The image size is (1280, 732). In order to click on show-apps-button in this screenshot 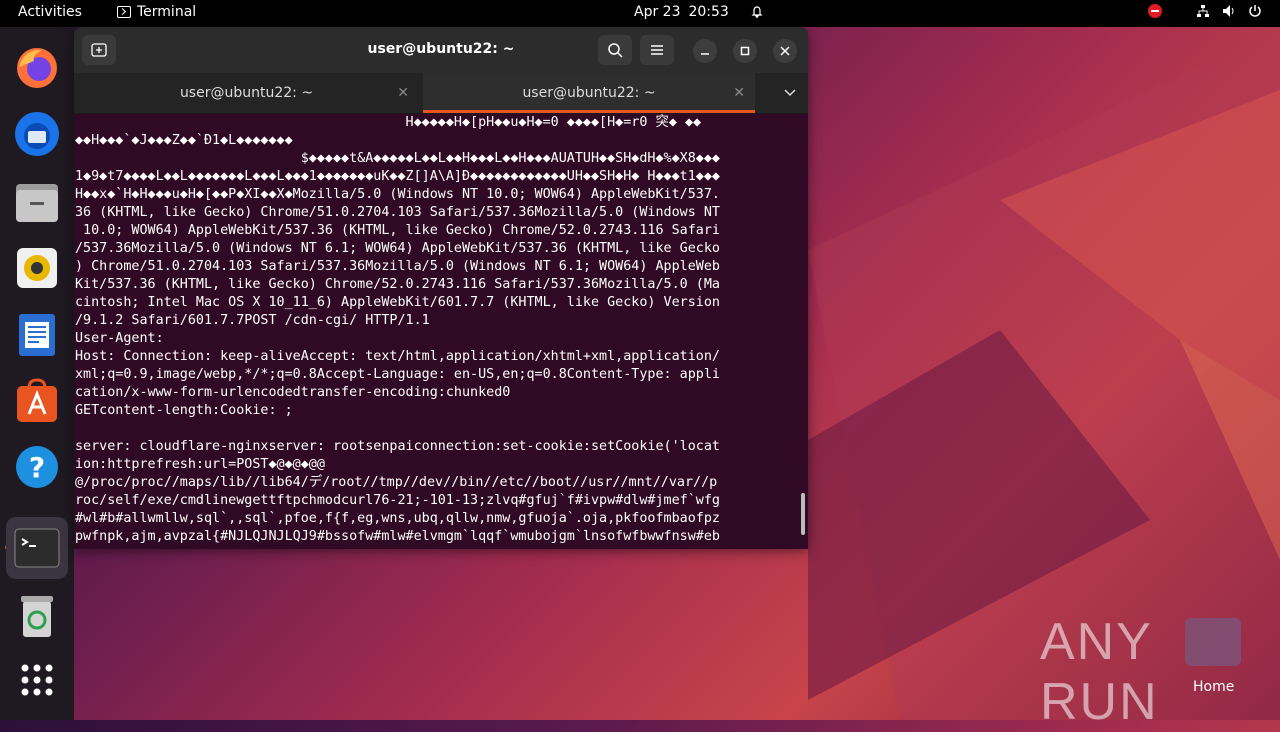, I will do `click(37, 680)`.